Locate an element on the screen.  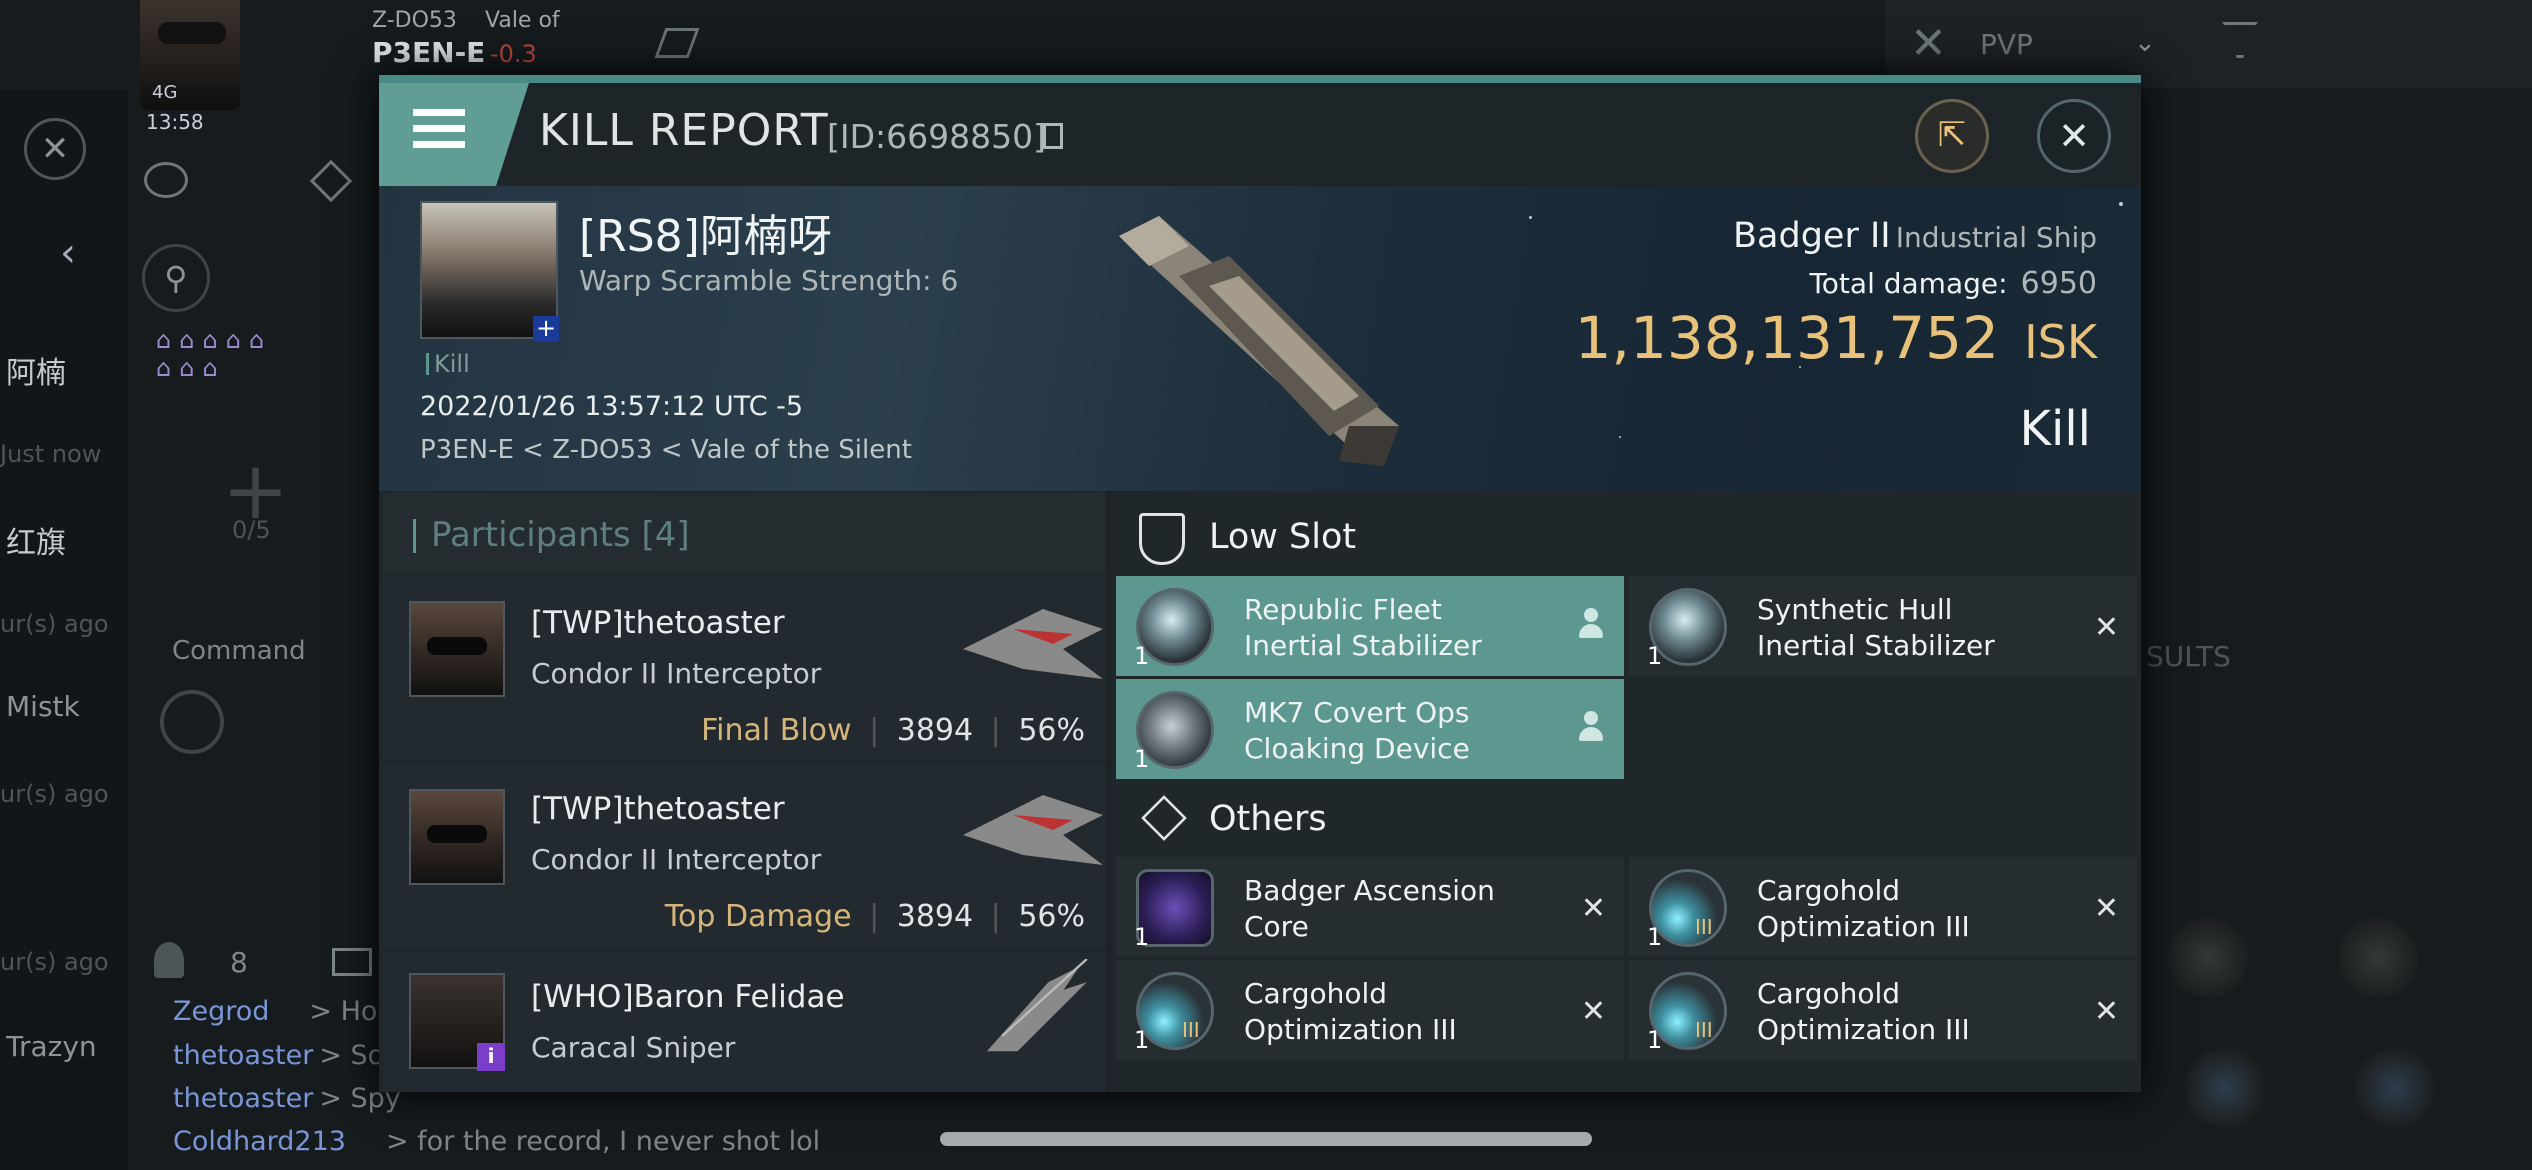
report-id: [ID:6698850] is located at coordinates (936, 136).